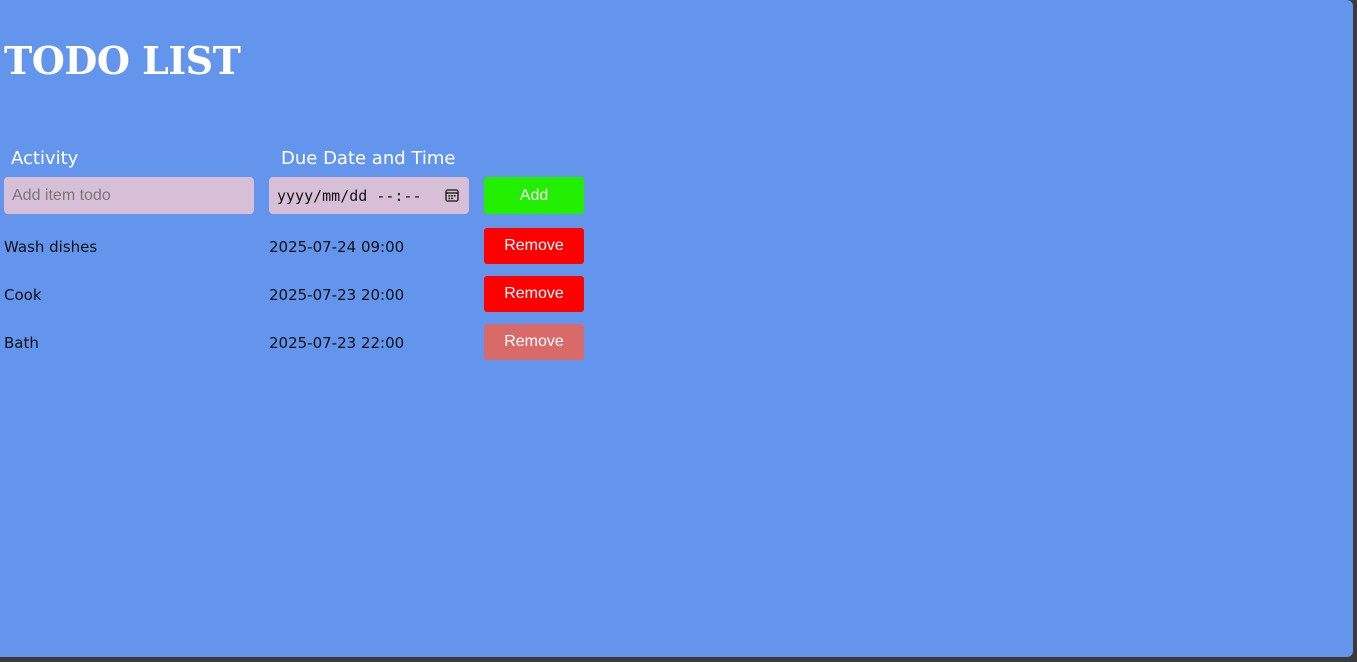 This screenshot has width=1357, height=662. I want to click on activity-column-header: Activity, so click(45, 158).